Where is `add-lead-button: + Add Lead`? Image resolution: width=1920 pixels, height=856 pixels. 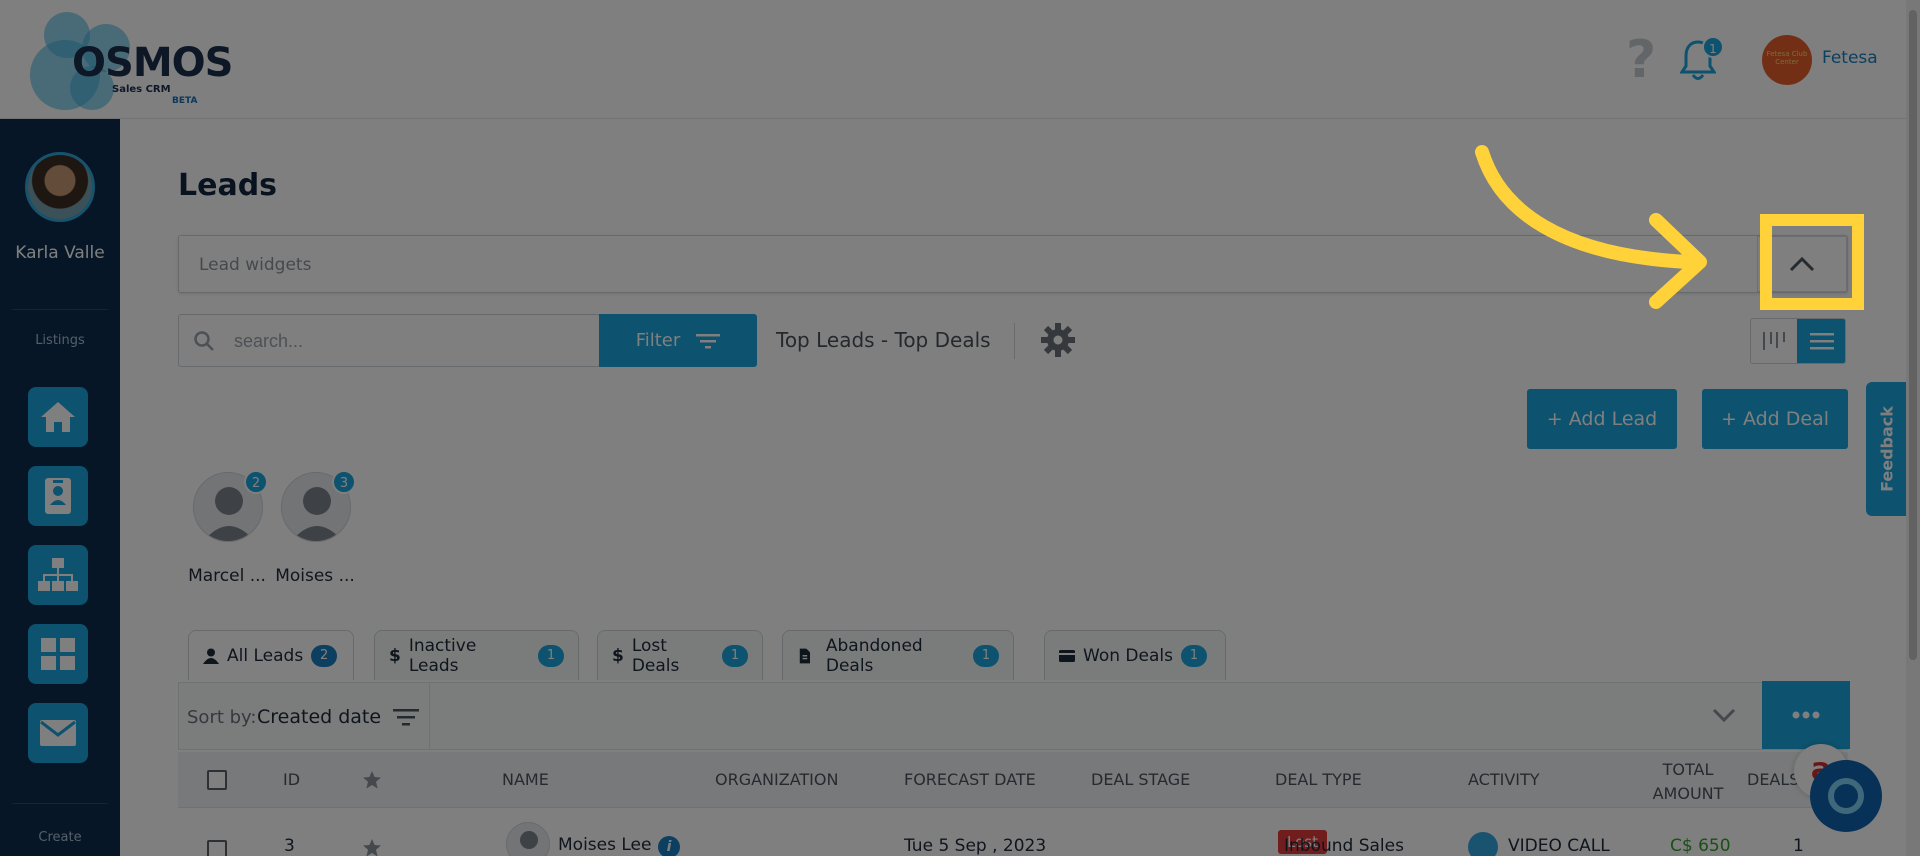 add-lead-button: + Add Lead is located at coordinates (1602, 419).